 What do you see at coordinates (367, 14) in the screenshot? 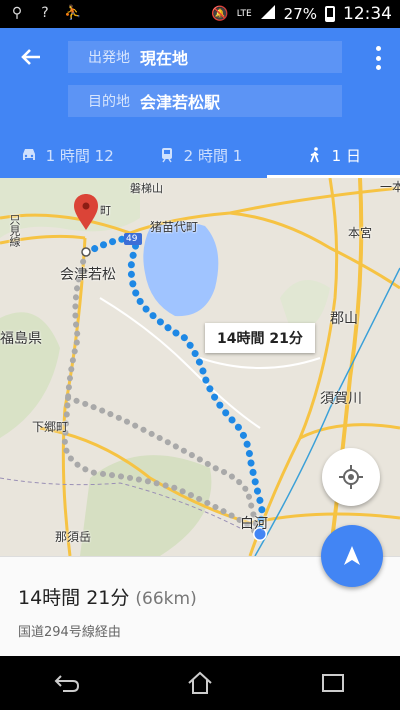
I see `clock: 12:34` at bounding box center [367, 14].